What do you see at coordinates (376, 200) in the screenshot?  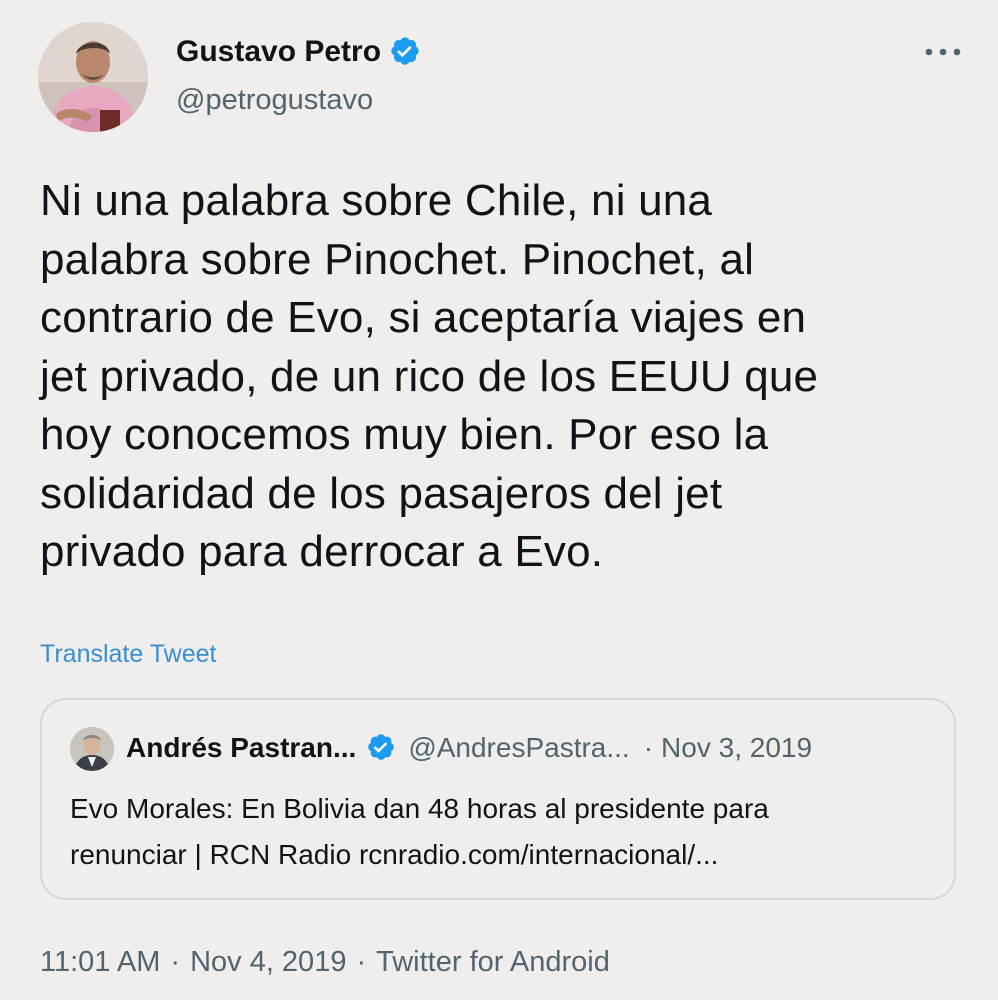 I see `tweet-text-line: Ni una palabra sobre Chile, ni una` at bounding box center [376, 200].